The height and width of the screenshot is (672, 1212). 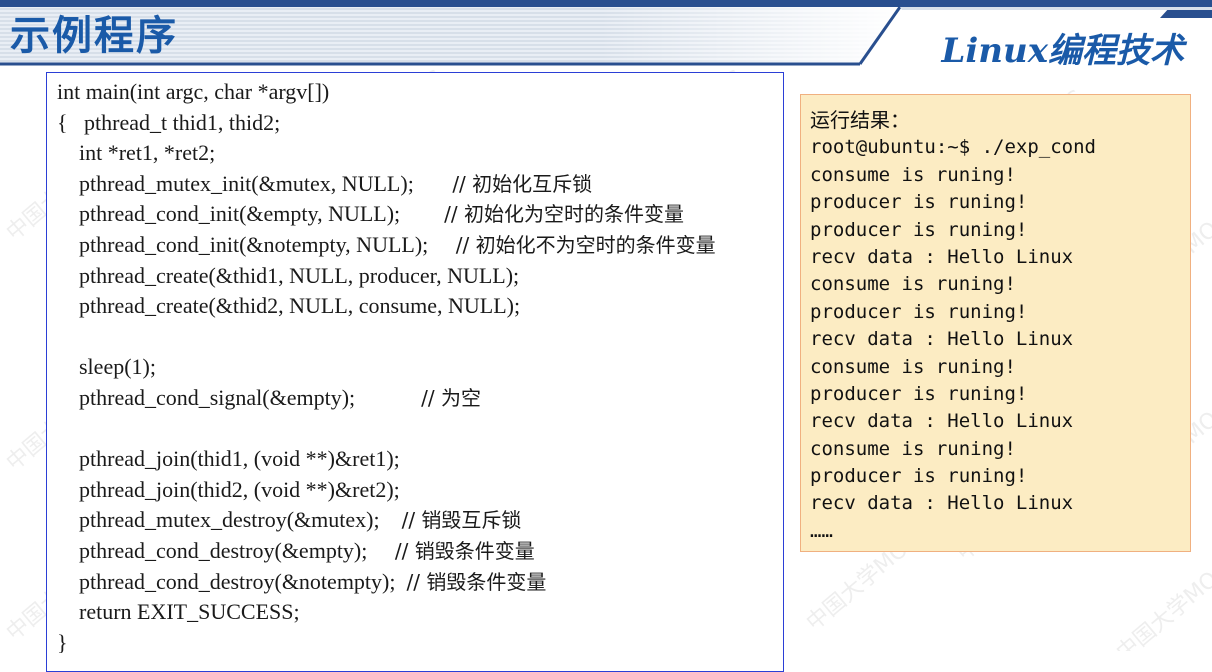 I want to click on code-line: pthread_cond_signal(&empty); // 为空, so click(x=386, y=398).